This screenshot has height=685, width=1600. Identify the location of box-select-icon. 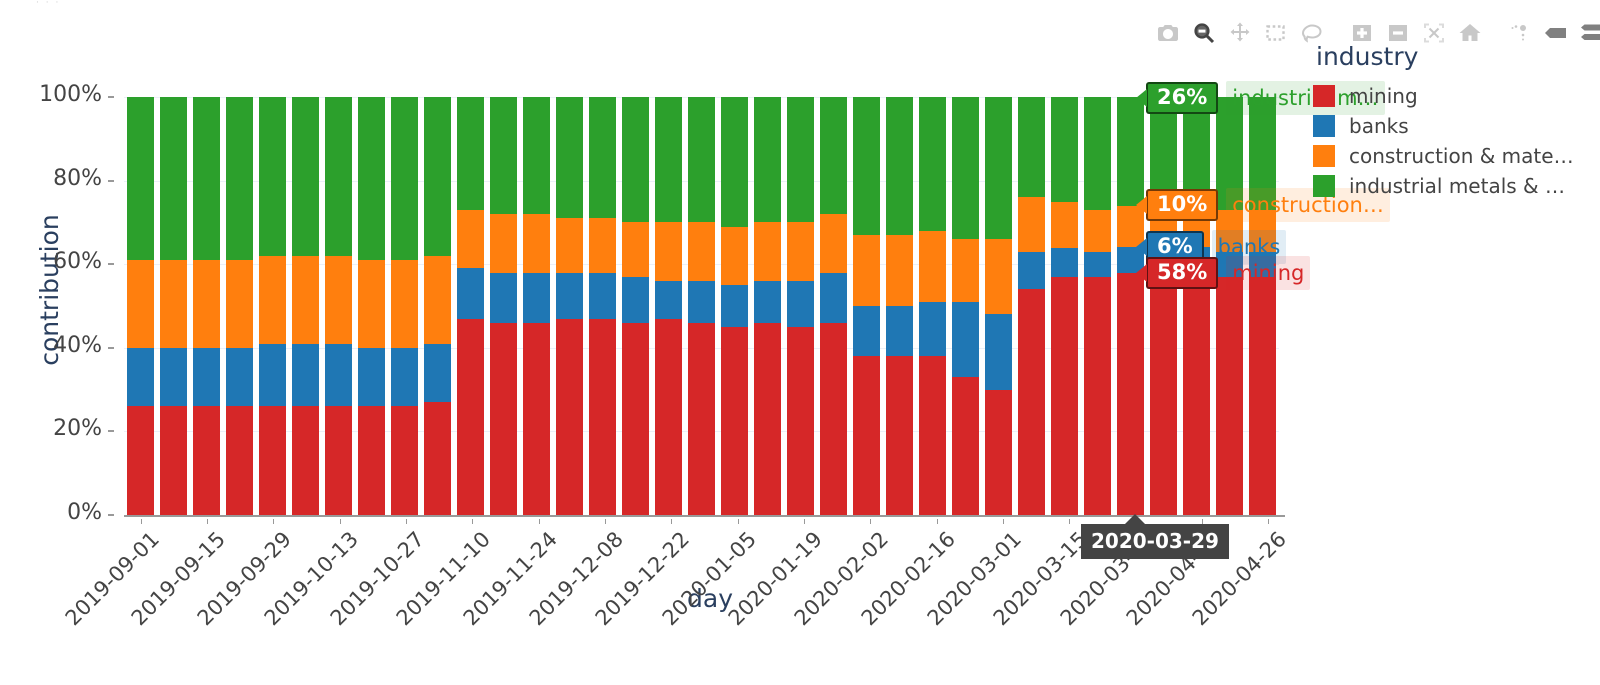
(1276, 33).